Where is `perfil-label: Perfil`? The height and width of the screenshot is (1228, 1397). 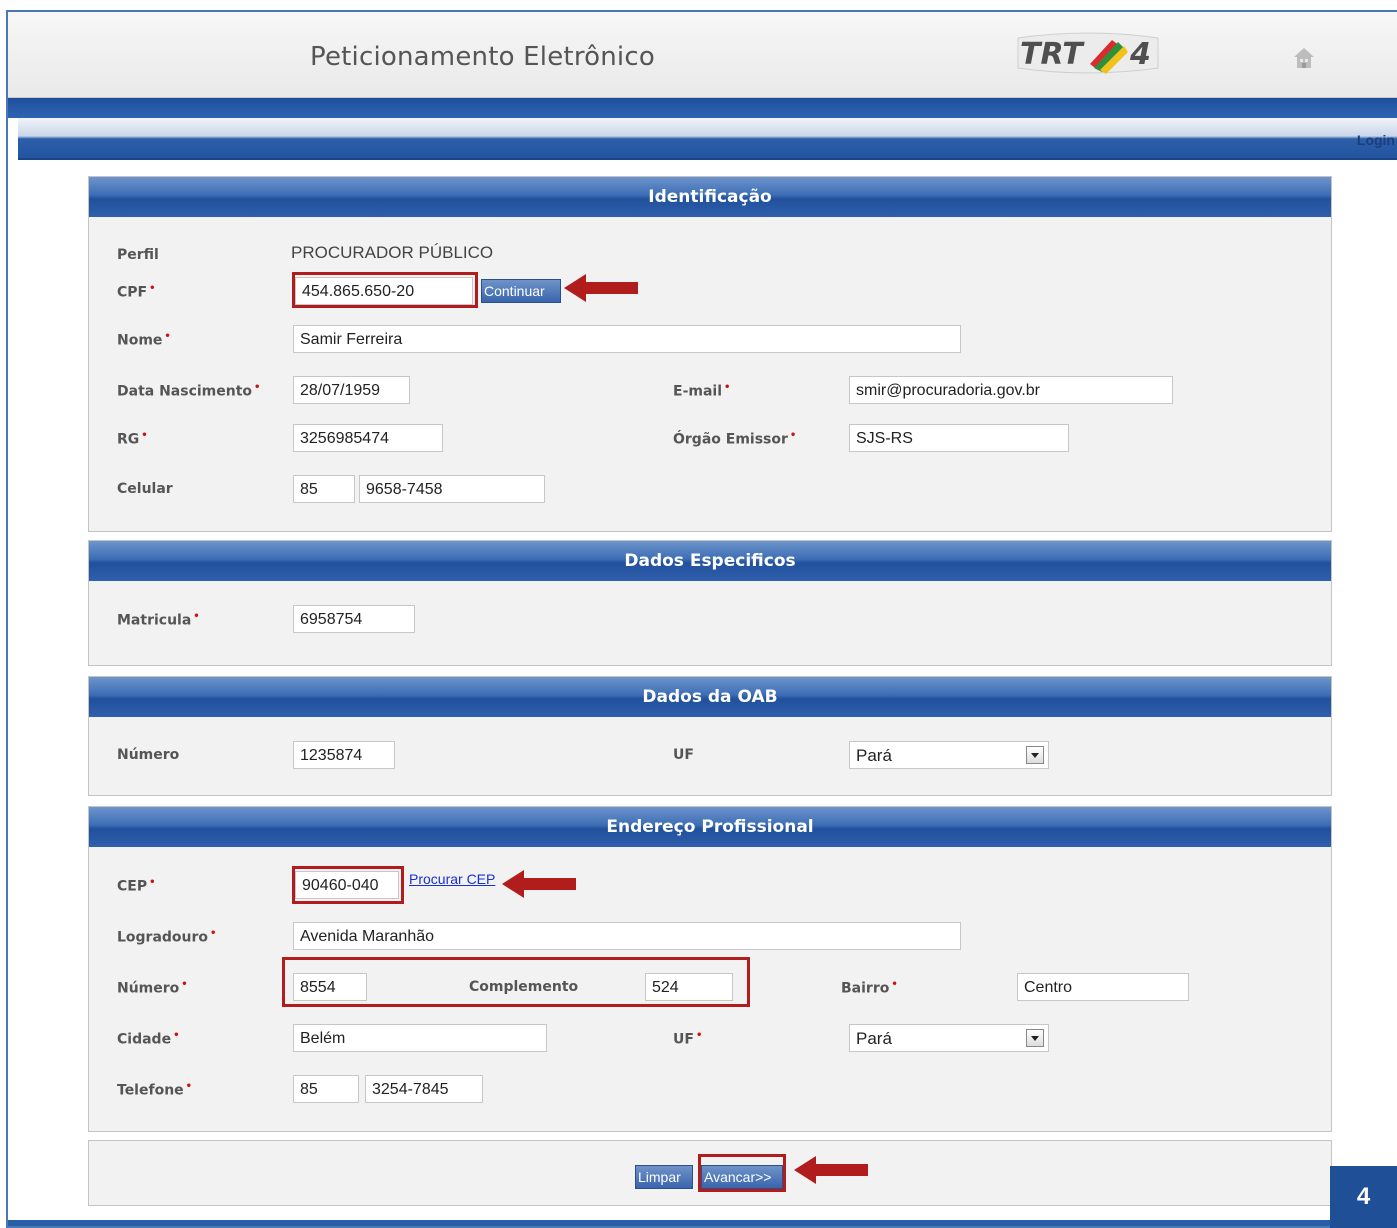
perfil-label: Perfil is located at coordinates (138, 255).